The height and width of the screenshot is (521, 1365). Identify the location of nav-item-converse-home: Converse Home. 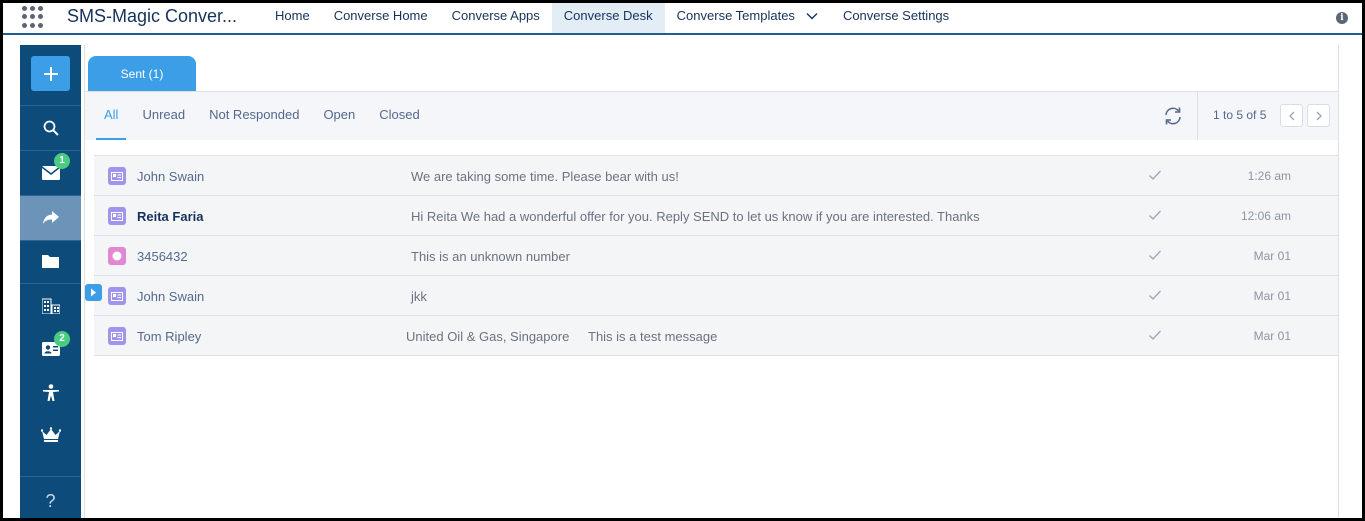
(381, 18).